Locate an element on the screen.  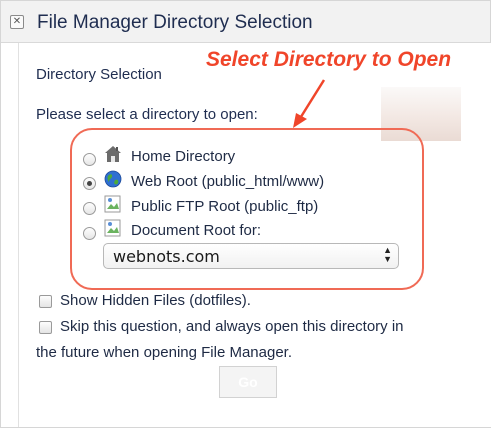
domain-select-value: webnots.com is located at coordinates (166, 256).